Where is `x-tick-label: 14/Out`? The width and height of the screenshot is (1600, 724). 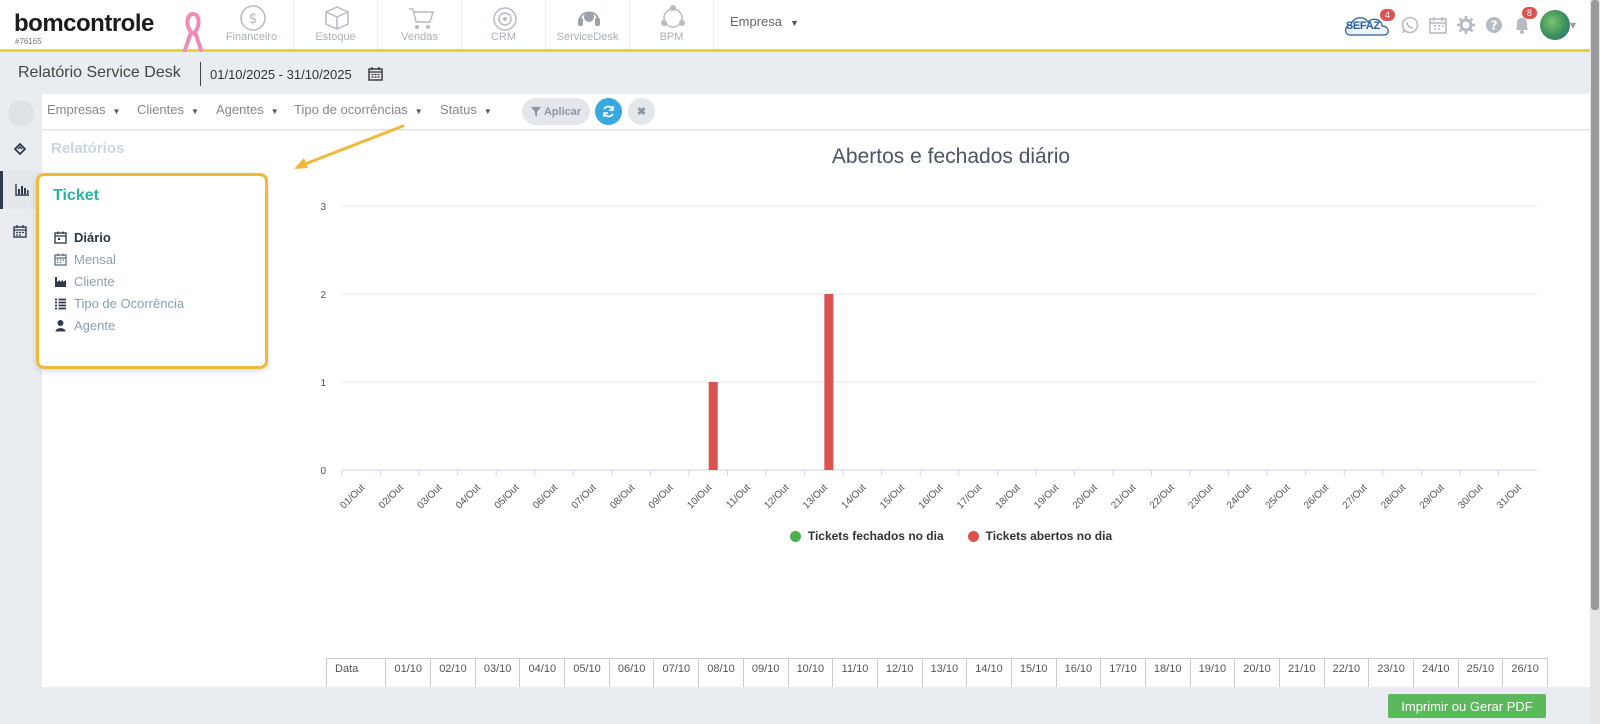 x-tick-label: 14/Out is located at coordinates (854, 496).